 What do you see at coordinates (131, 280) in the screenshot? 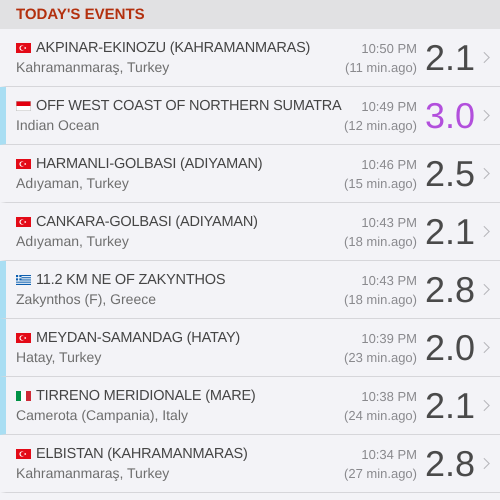
I see `event-location: 11.2 KM NE OF ZAKYNTHOS` at bounding box center [131, 280].